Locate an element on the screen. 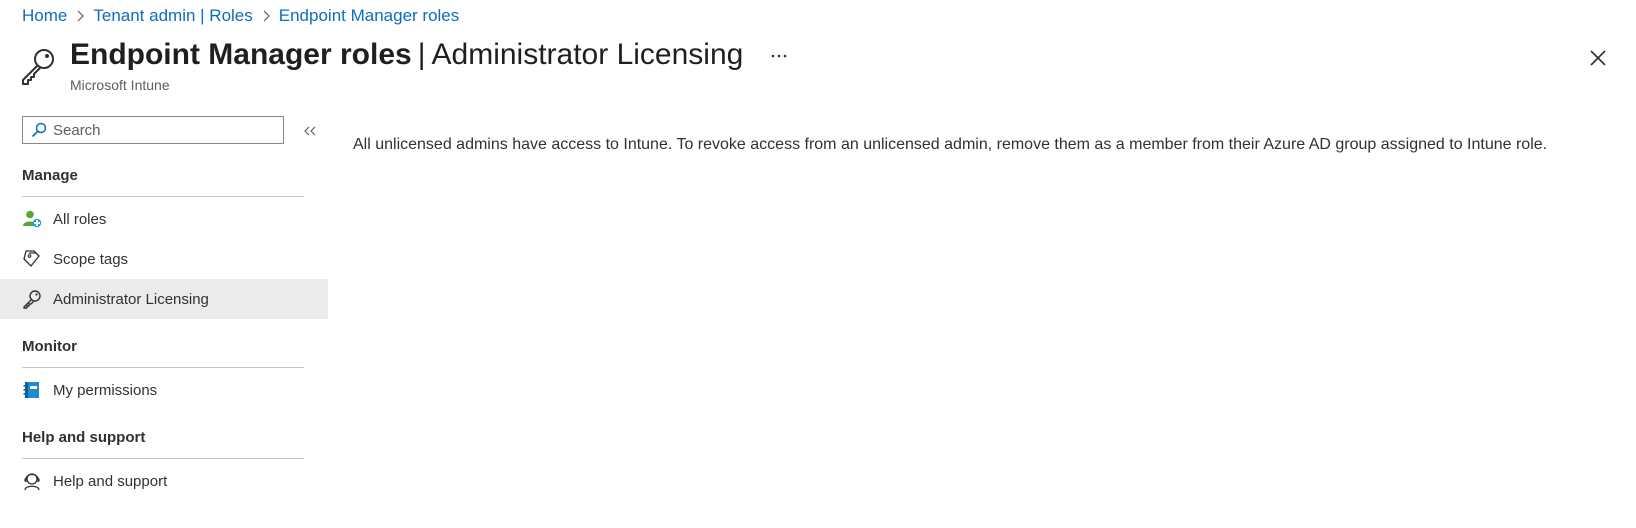  section-help-and-support: Help and support is located at coordinates (84, 437).